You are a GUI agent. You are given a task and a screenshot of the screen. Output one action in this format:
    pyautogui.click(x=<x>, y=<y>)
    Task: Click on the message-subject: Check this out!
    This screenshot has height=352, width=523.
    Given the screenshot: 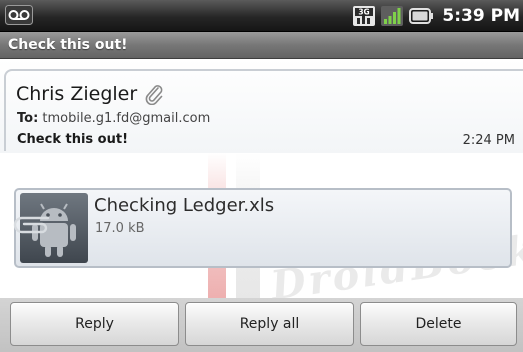 What is the action you would take?
    pyautogui.click(x=73, y=139)
    